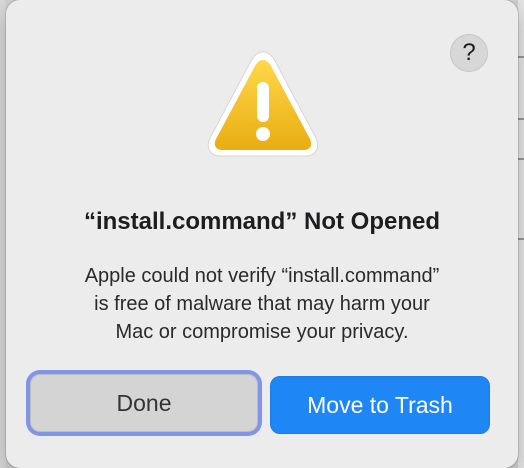 This screenshot has height=468, width=524. I want to click on dialog-message-line: is free of malware that may harm your, so click(262, 304).